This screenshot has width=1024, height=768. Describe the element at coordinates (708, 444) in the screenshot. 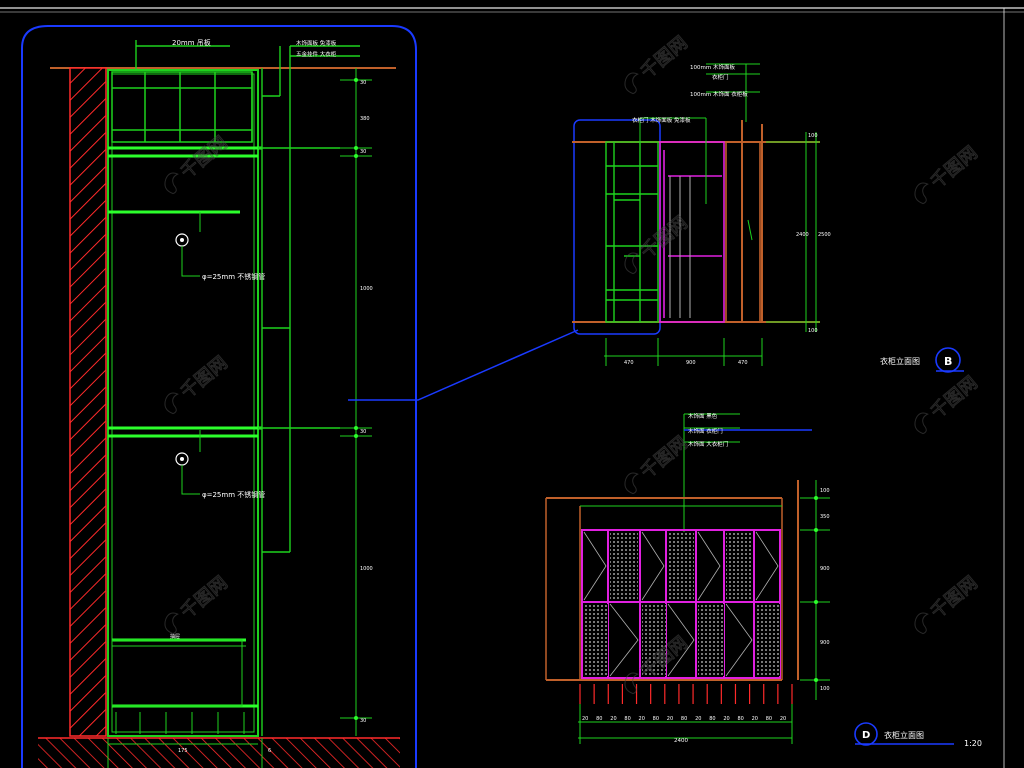

I see `d-note-3: 木饰面 大衣柜门` at that location.